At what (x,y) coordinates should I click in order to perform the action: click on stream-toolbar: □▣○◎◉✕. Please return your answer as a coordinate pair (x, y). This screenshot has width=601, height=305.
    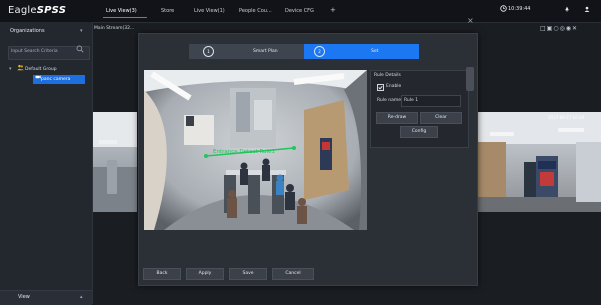
    Looking at the image, I should click on (559, 28).